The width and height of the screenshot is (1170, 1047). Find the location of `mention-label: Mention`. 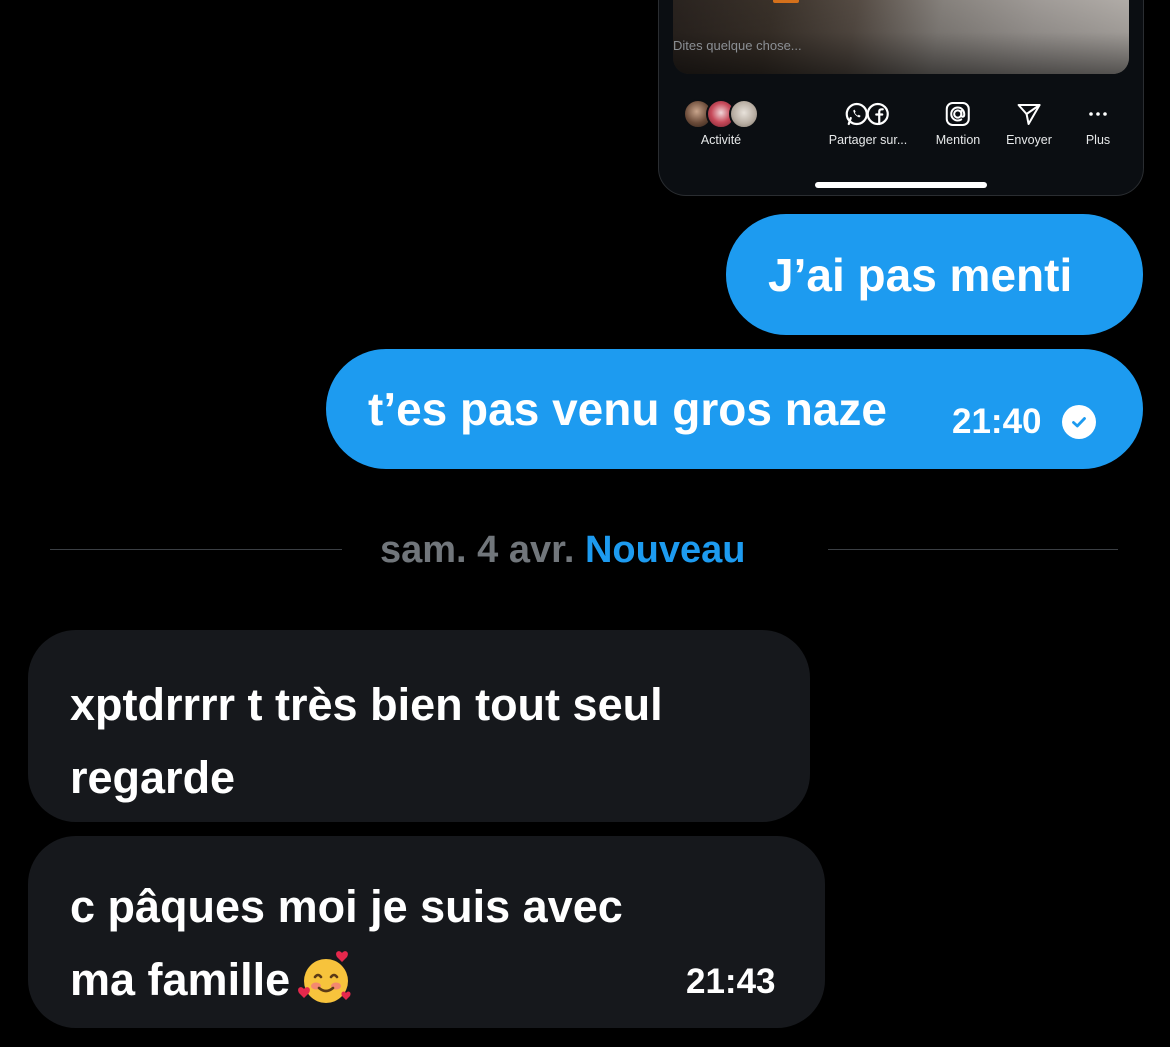

mention-label: Mention is located at coordinates (958, 140).